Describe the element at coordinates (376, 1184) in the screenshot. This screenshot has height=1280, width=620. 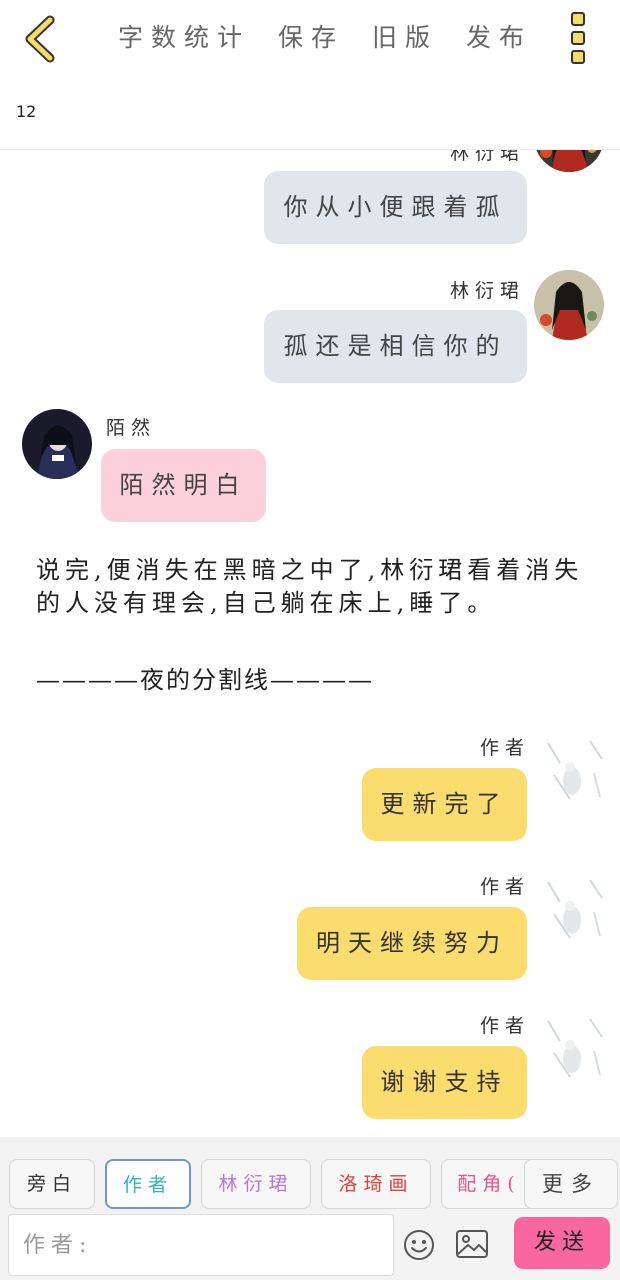
I see `role-tab-luo-qihua: 洛琦画` at that location.